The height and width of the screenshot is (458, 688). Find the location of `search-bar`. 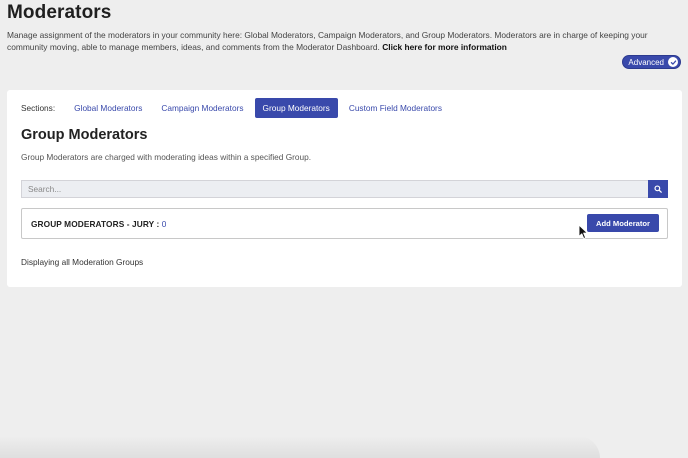

search-bar is located at coordinates (344, 189).